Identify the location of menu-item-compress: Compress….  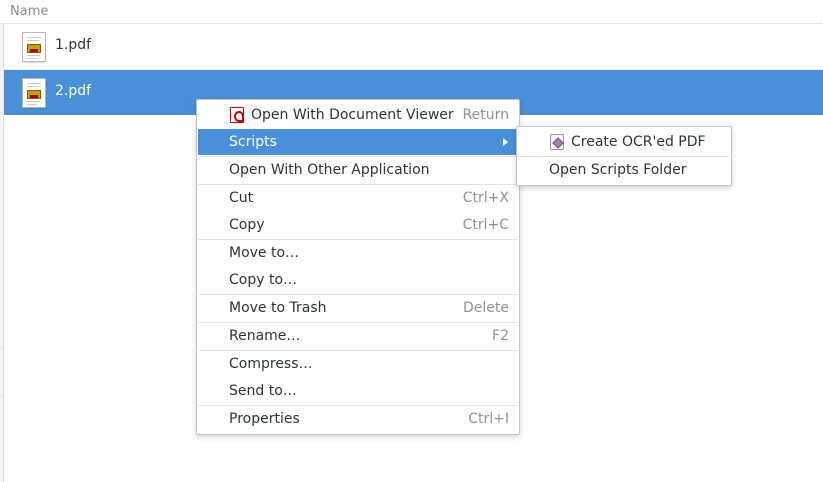
(358, 364).